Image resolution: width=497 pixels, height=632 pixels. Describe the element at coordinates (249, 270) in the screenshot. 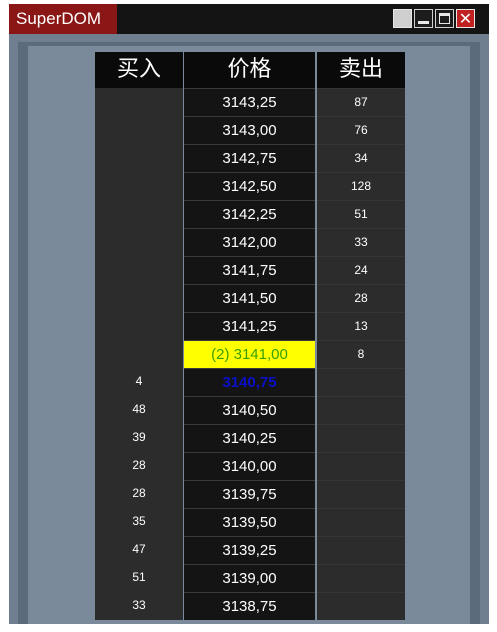

I see `price-cell: 3141,75` at that location.